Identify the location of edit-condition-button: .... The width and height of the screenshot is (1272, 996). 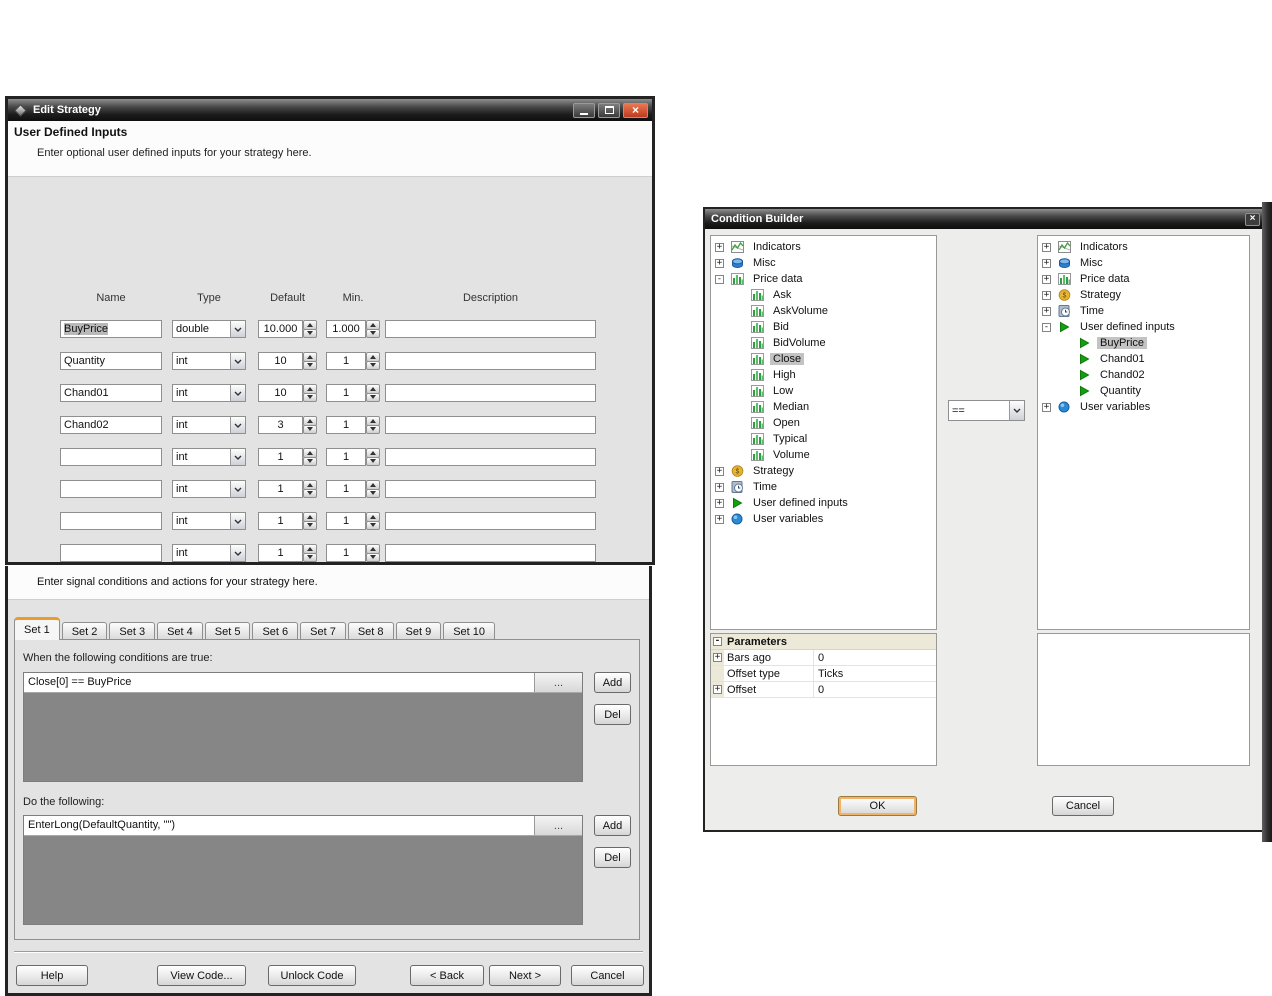
(558, 682).